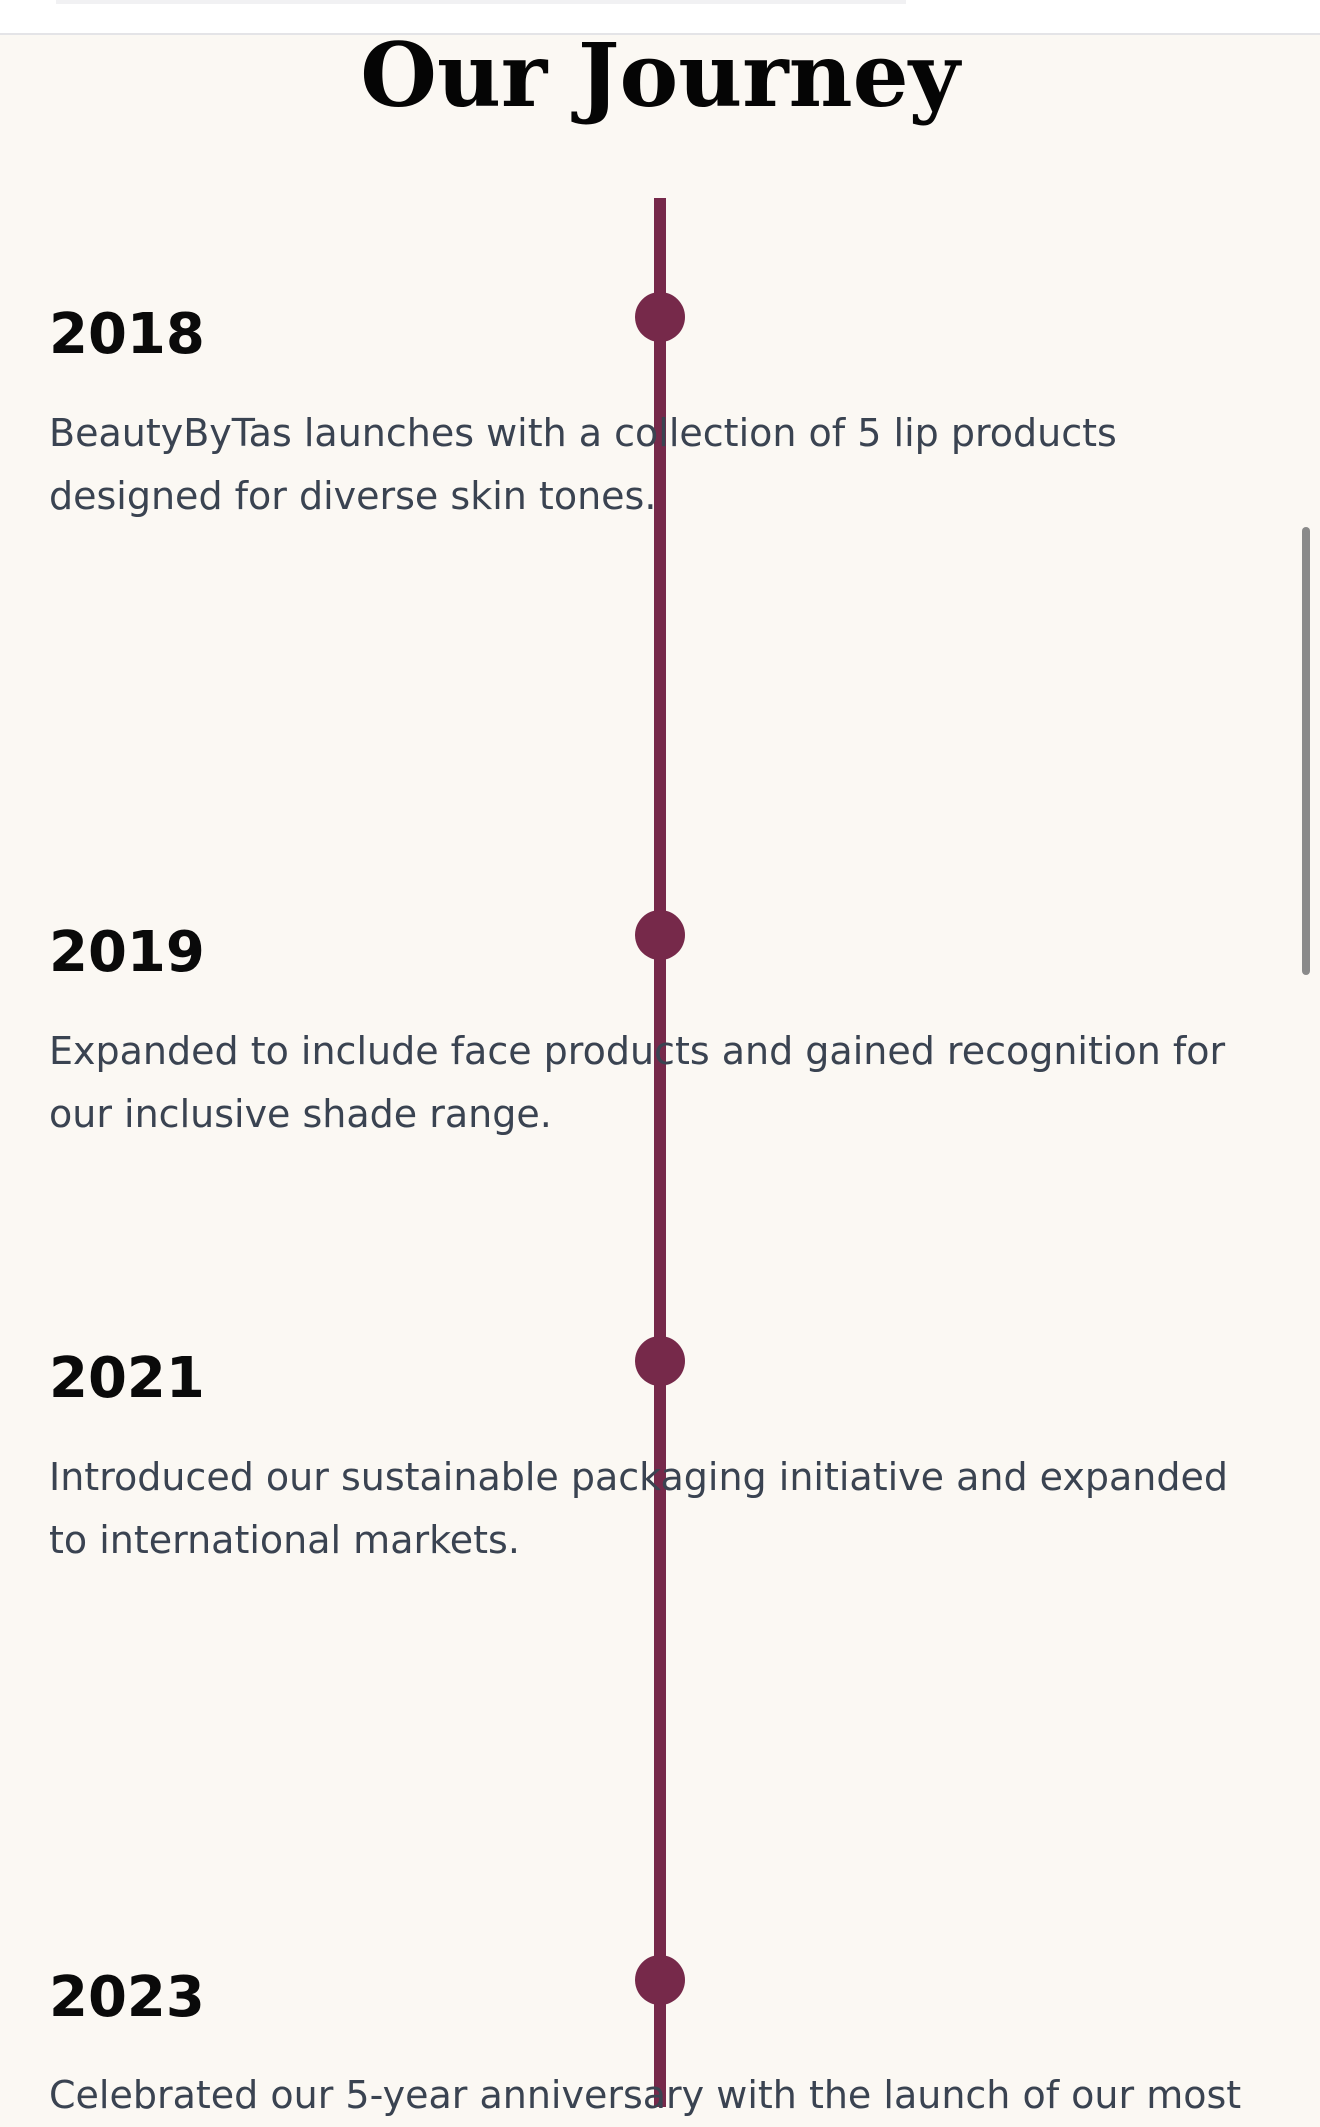 The width and height of the screenshot is (1320, 2127). What do you see at coordinates (127, 1378) in the screenshot?
I see `timeline-year: 2021` at bounding box center [127, 1378].